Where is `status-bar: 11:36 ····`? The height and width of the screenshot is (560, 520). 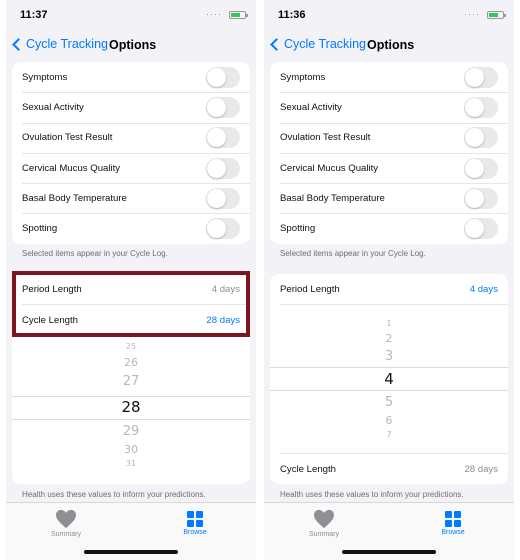
status-bar: 11:36 ···· is located at coordinates (389, 15).